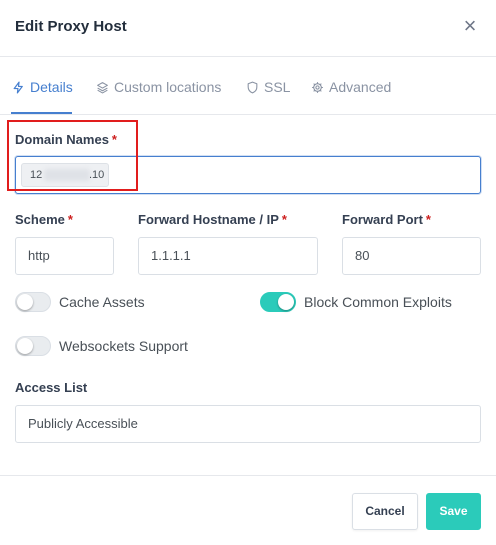  What do you see at coordinates (33, 302) in the screenshot?
I see `cache-assets-toggle` at bounding box center [33, 302].